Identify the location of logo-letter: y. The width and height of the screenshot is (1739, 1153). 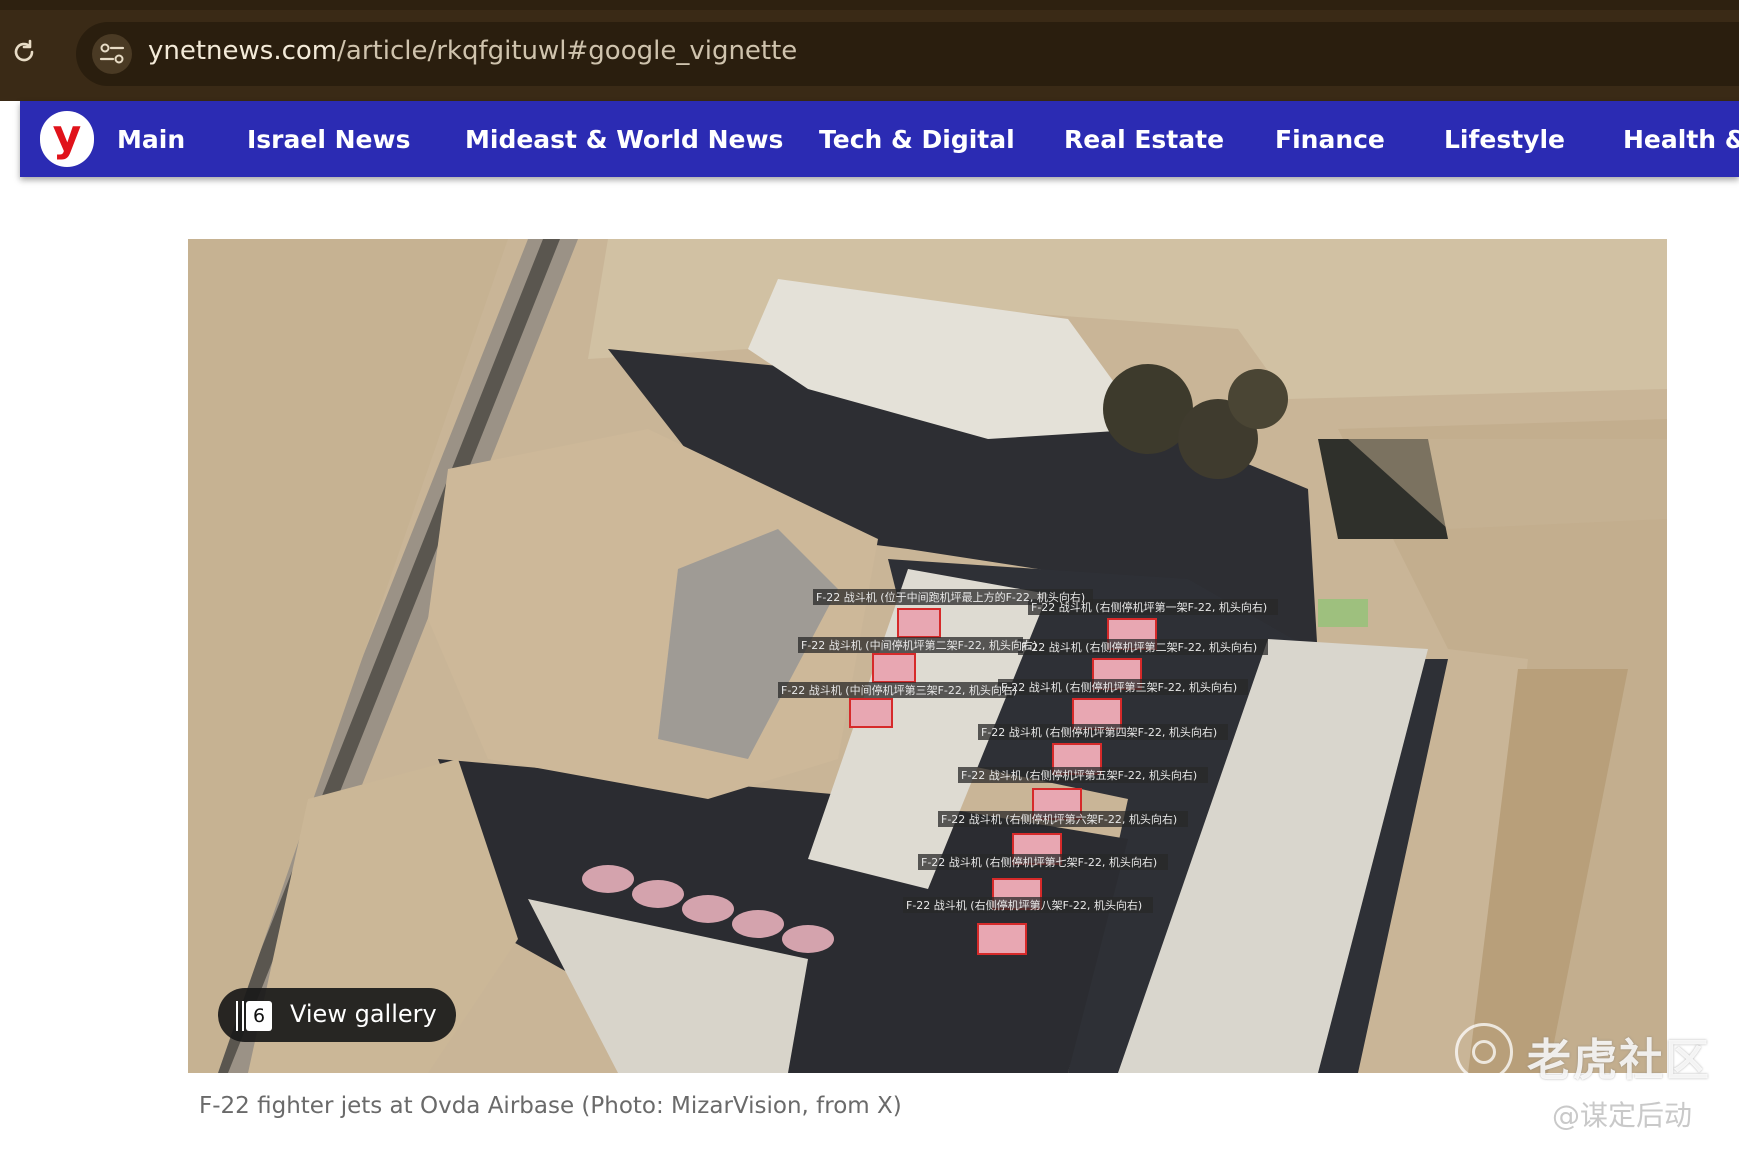
(67, 135).